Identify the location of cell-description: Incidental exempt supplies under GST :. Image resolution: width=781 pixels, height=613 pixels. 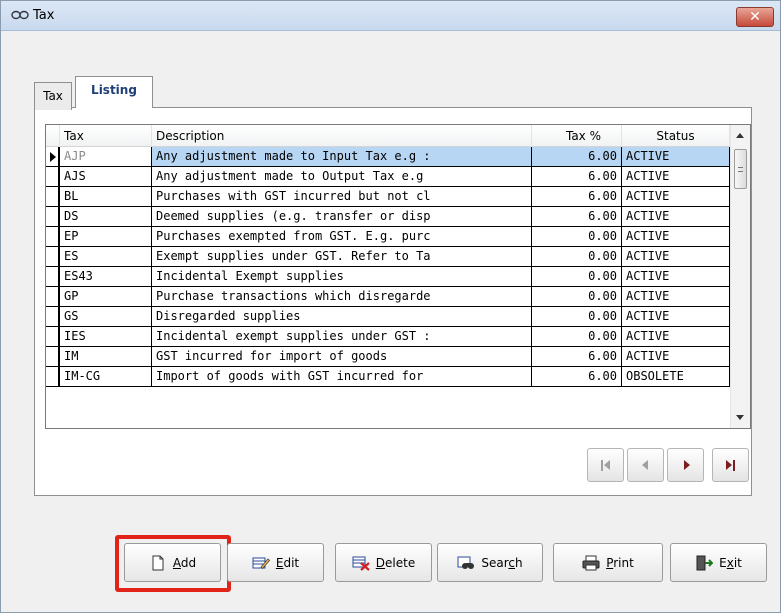
(342, 337).